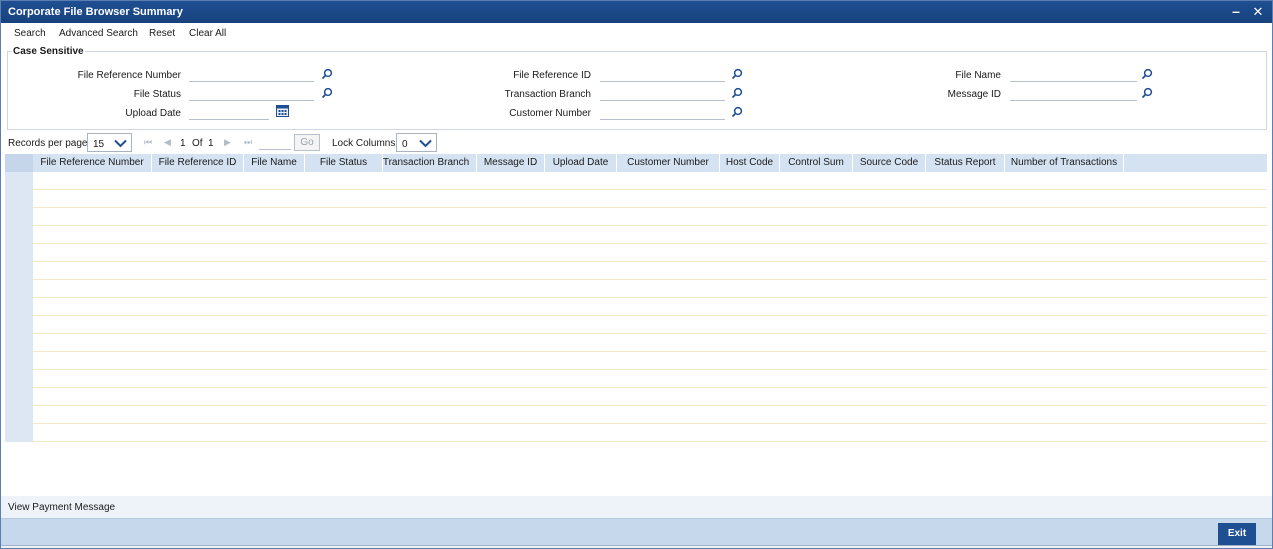 This screenshot has width=1273, height=549. I want to click on first-page-icon: ⏮, so click(149, 142).